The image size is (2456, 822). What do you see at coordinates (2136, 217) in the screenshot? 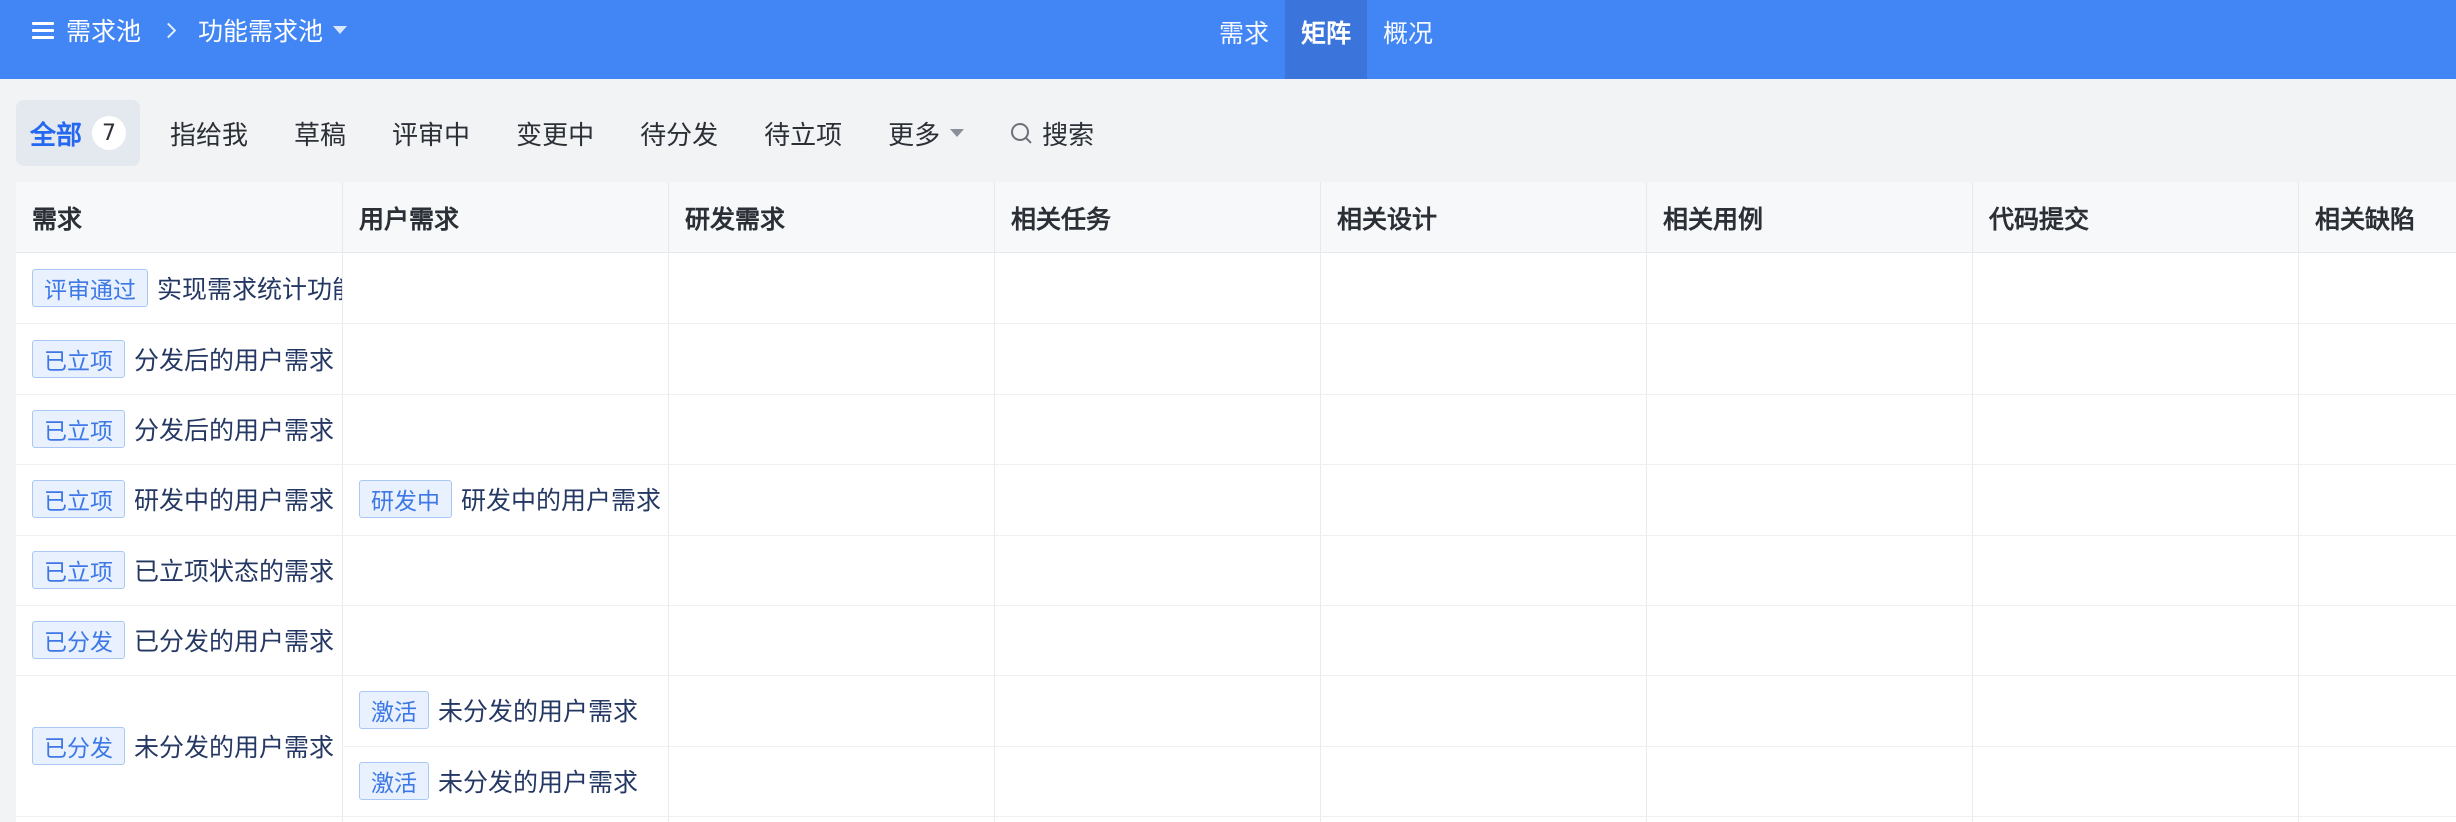
I see `column-header: 代码提交` at bounding box center [2136, 217].